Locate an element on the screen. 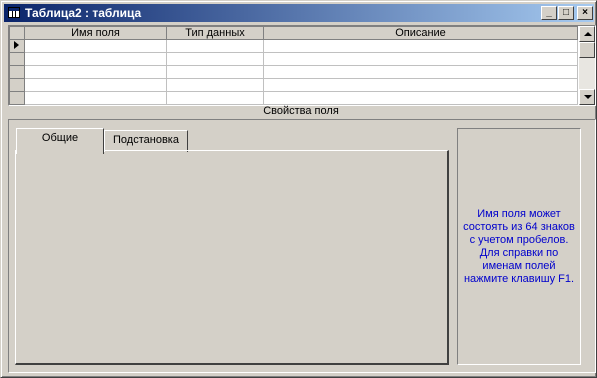 Image resolution: width=597 pixels, height=378 pixels. tab-lookup: Подстановка is located at coordinates (146, 141).